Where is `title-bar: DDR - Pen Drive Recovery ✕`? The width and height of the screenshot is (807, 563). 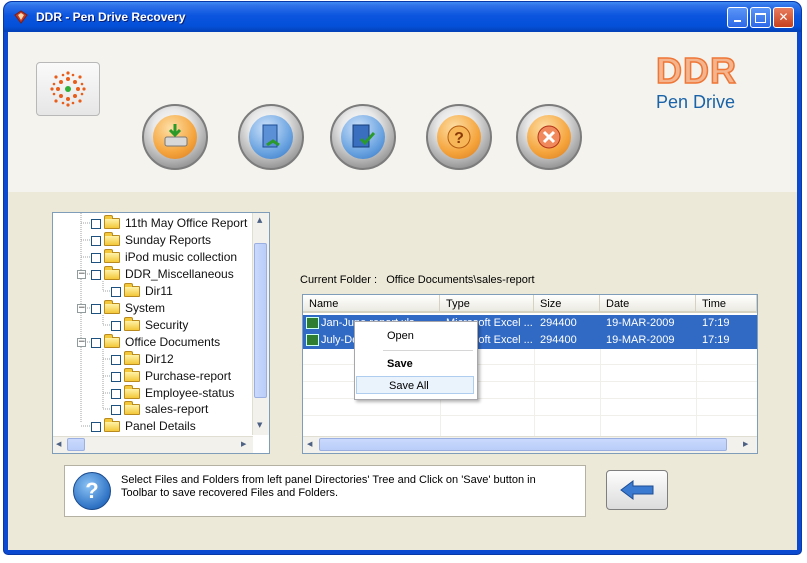 title-bar: DDR - Pen Drive Recovery ✕ is located at coordinates (402, 17).